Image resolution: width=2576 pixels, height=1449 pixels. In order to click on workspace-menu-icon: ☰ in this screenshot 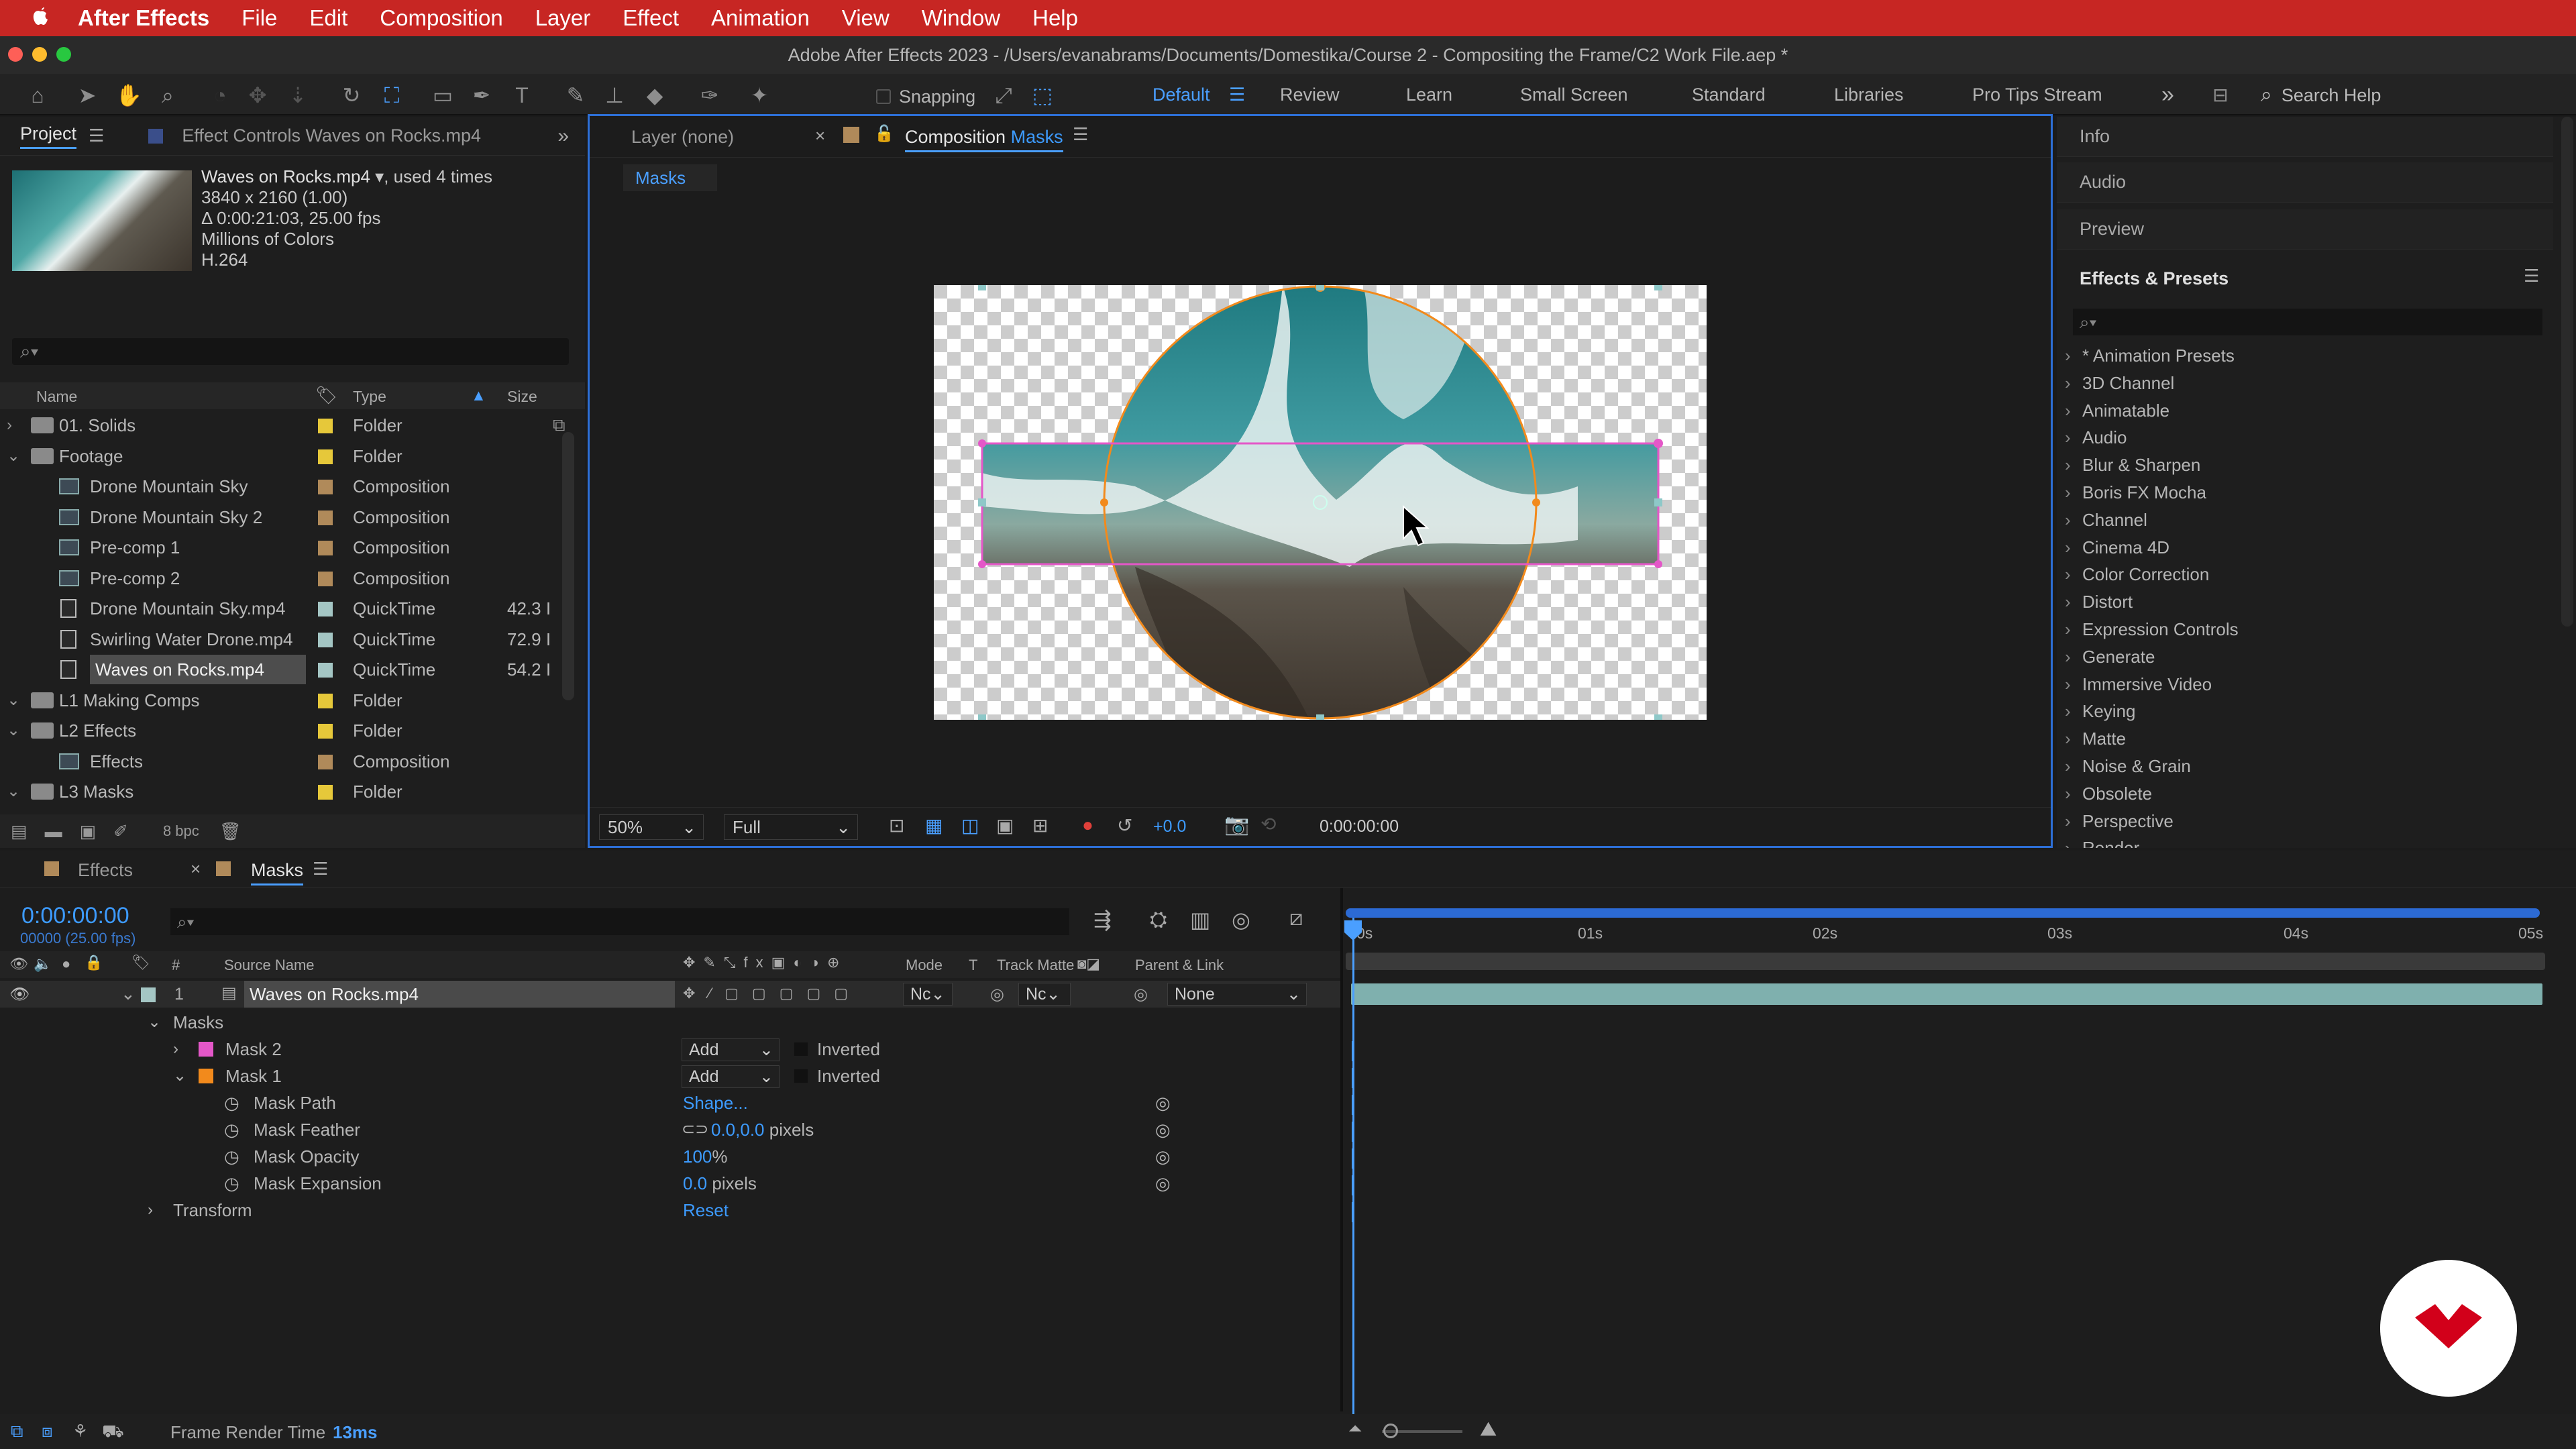, I will do `click(1237, 94)`.